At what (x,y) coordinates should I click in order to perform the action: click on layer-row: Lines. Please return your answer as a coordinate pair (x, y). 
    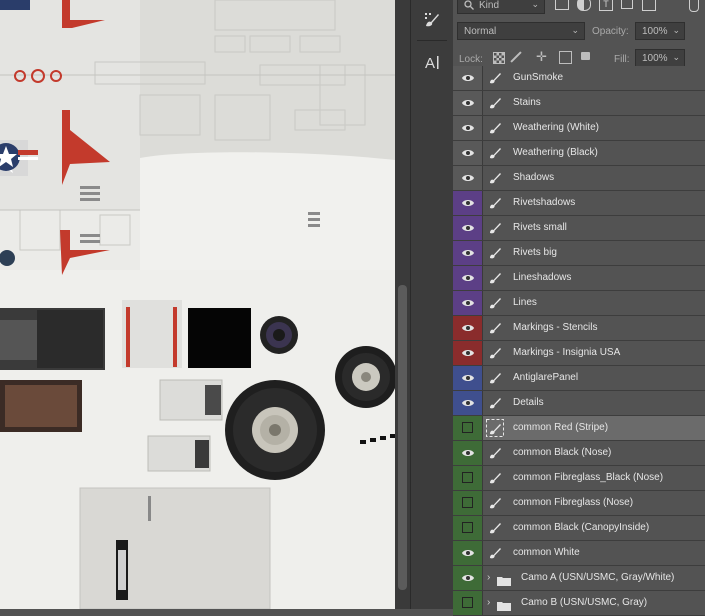
    Looking at the image, I should click on (579, 303).